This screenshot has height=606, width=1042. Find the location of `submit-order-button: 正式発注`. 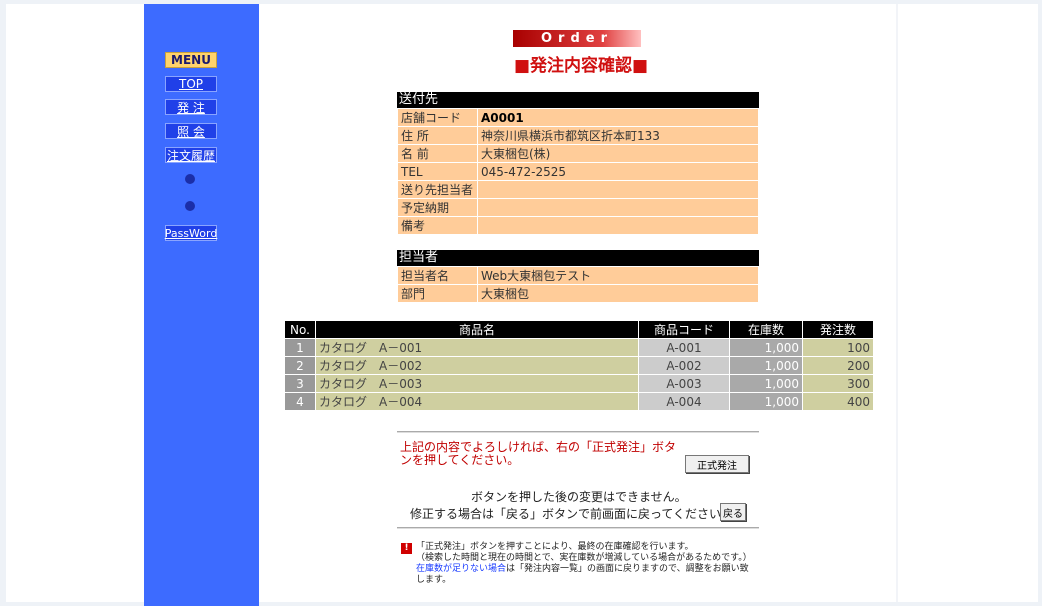

submit-order-button: 正式発注 is located at coordinates (717, 464).